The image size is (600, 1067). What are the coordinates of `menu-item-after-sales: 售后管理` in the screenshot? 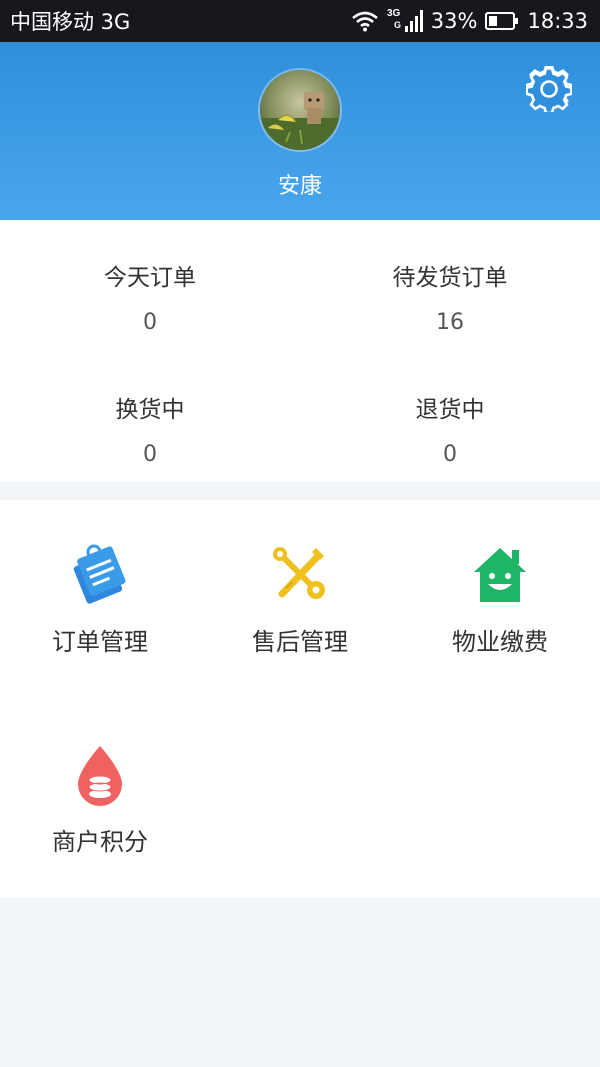 It's located at (300, 599).